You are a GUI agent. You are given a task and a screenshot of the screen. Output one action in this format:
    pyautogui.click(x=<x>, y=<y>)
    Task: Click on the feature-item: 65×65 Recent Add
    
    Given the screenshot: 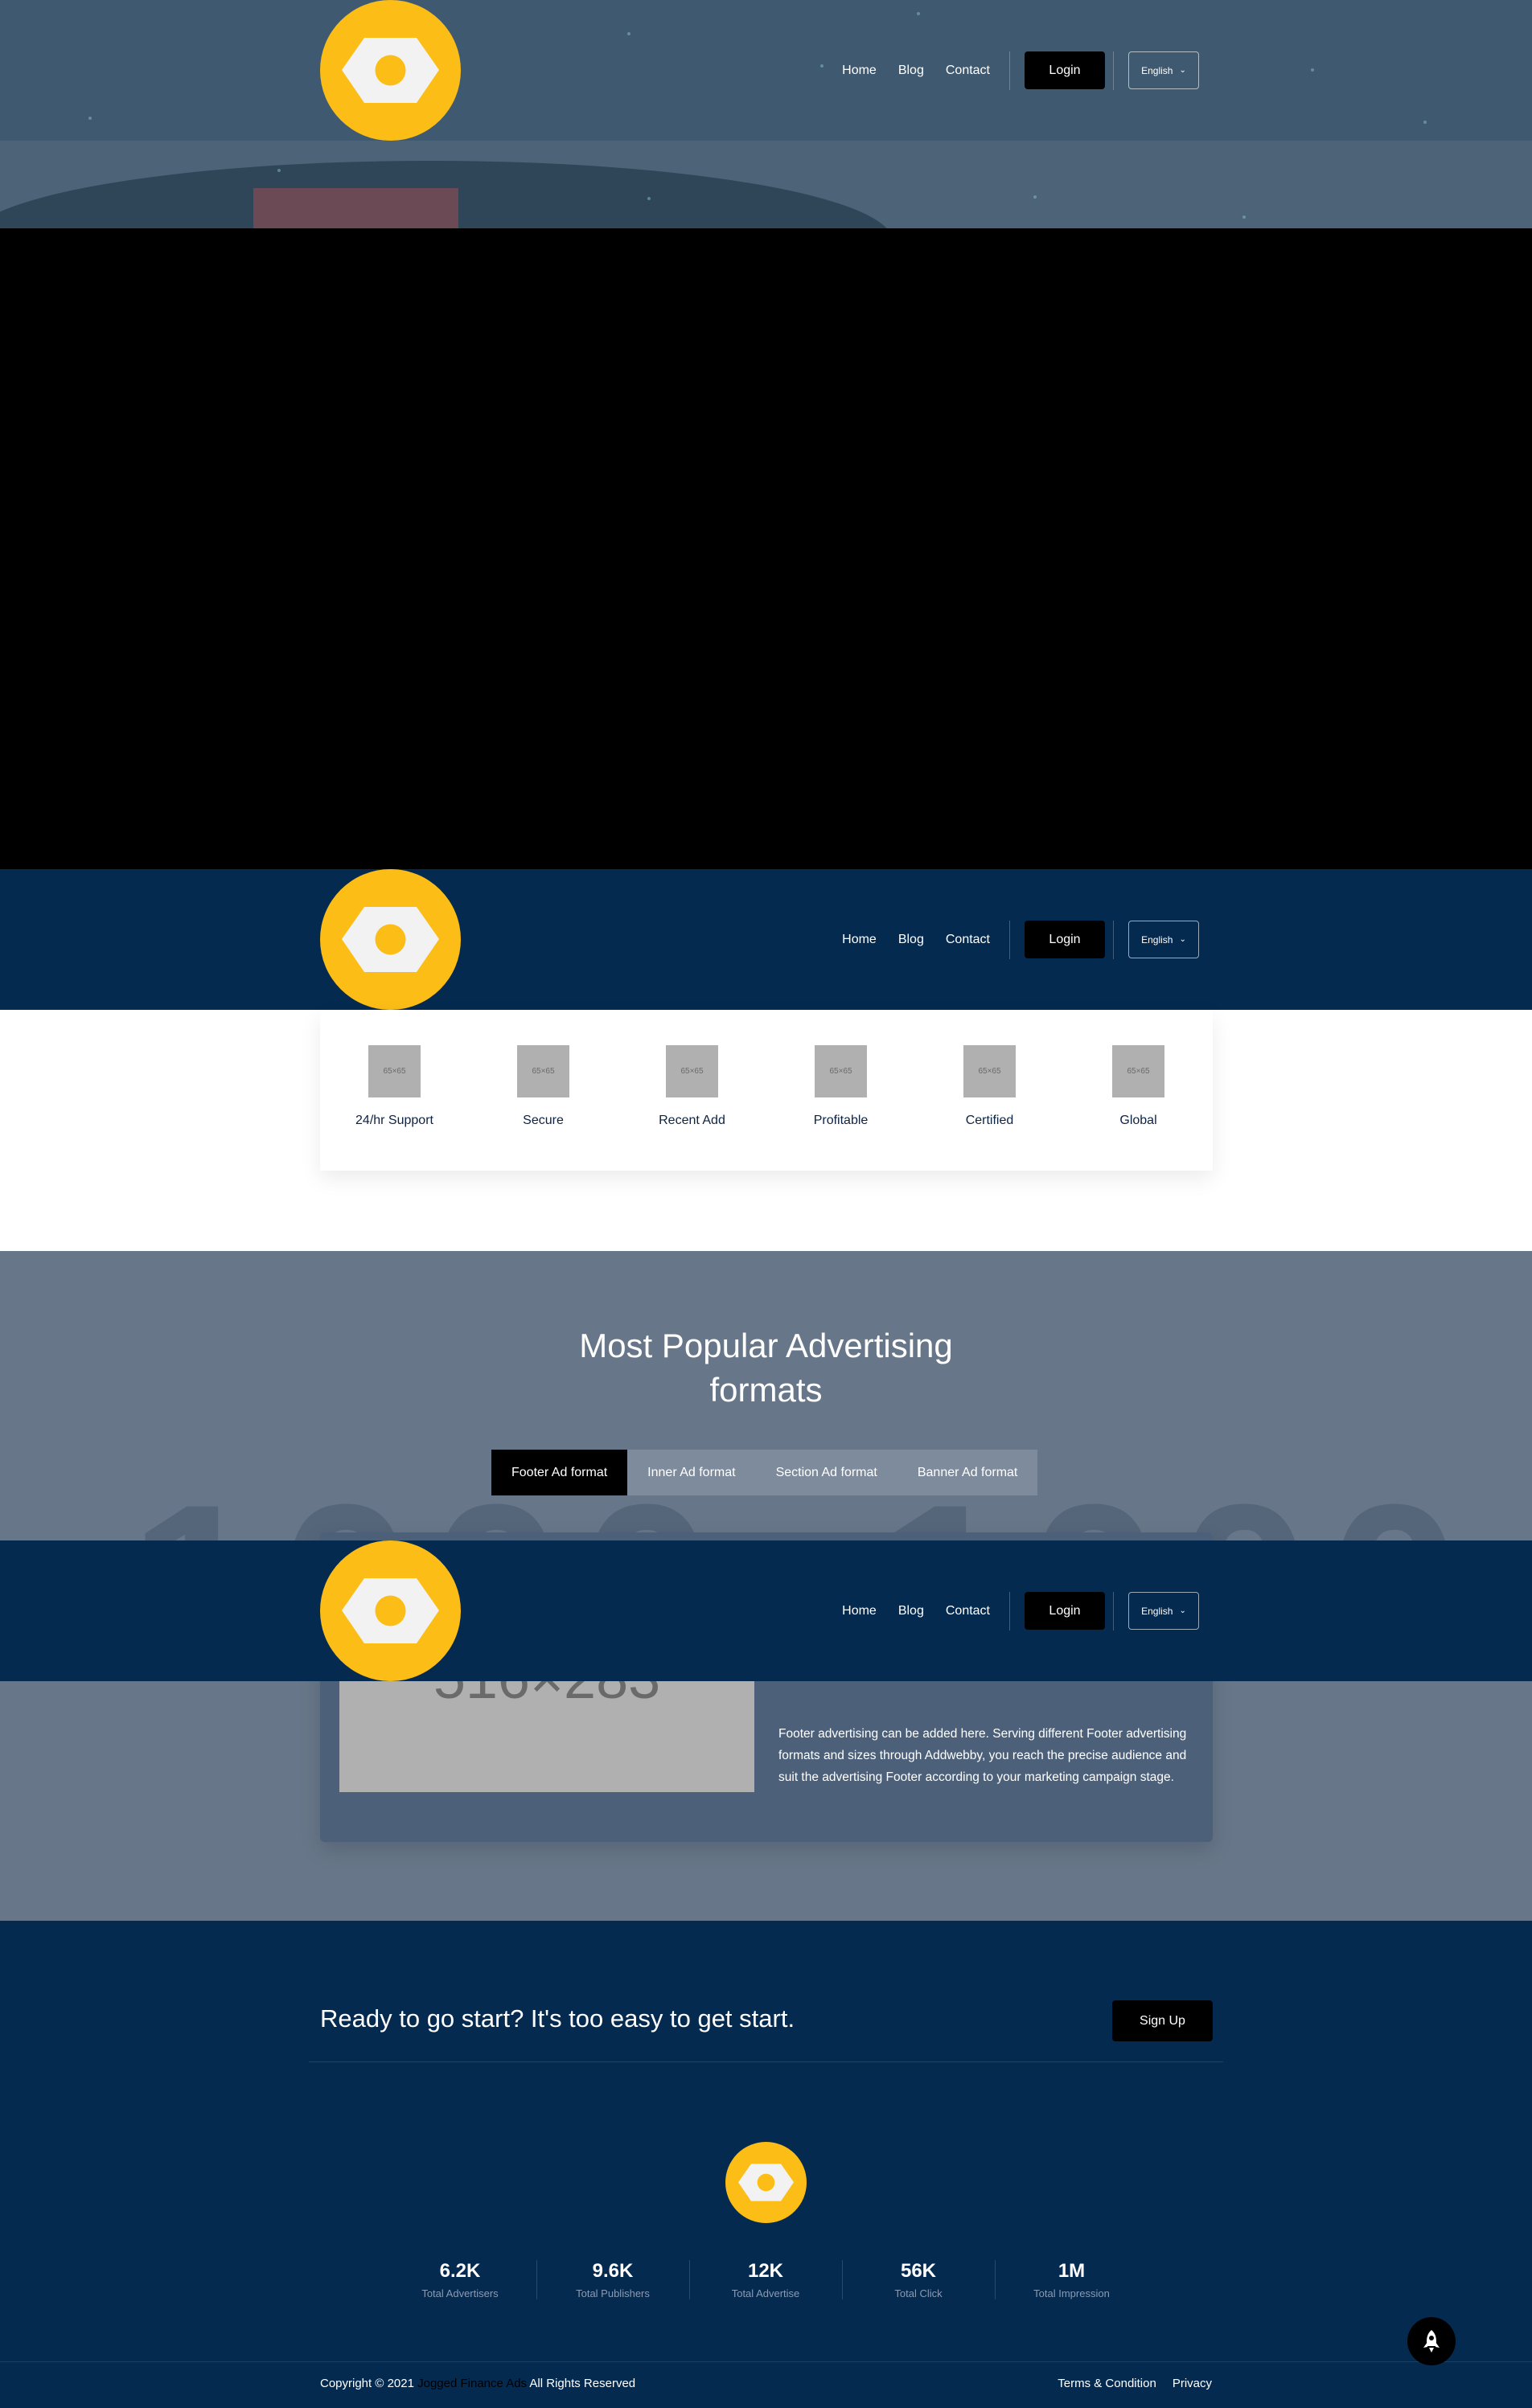 What is the action you would take?
    pyautogui.click(x=692, y=1108)
    